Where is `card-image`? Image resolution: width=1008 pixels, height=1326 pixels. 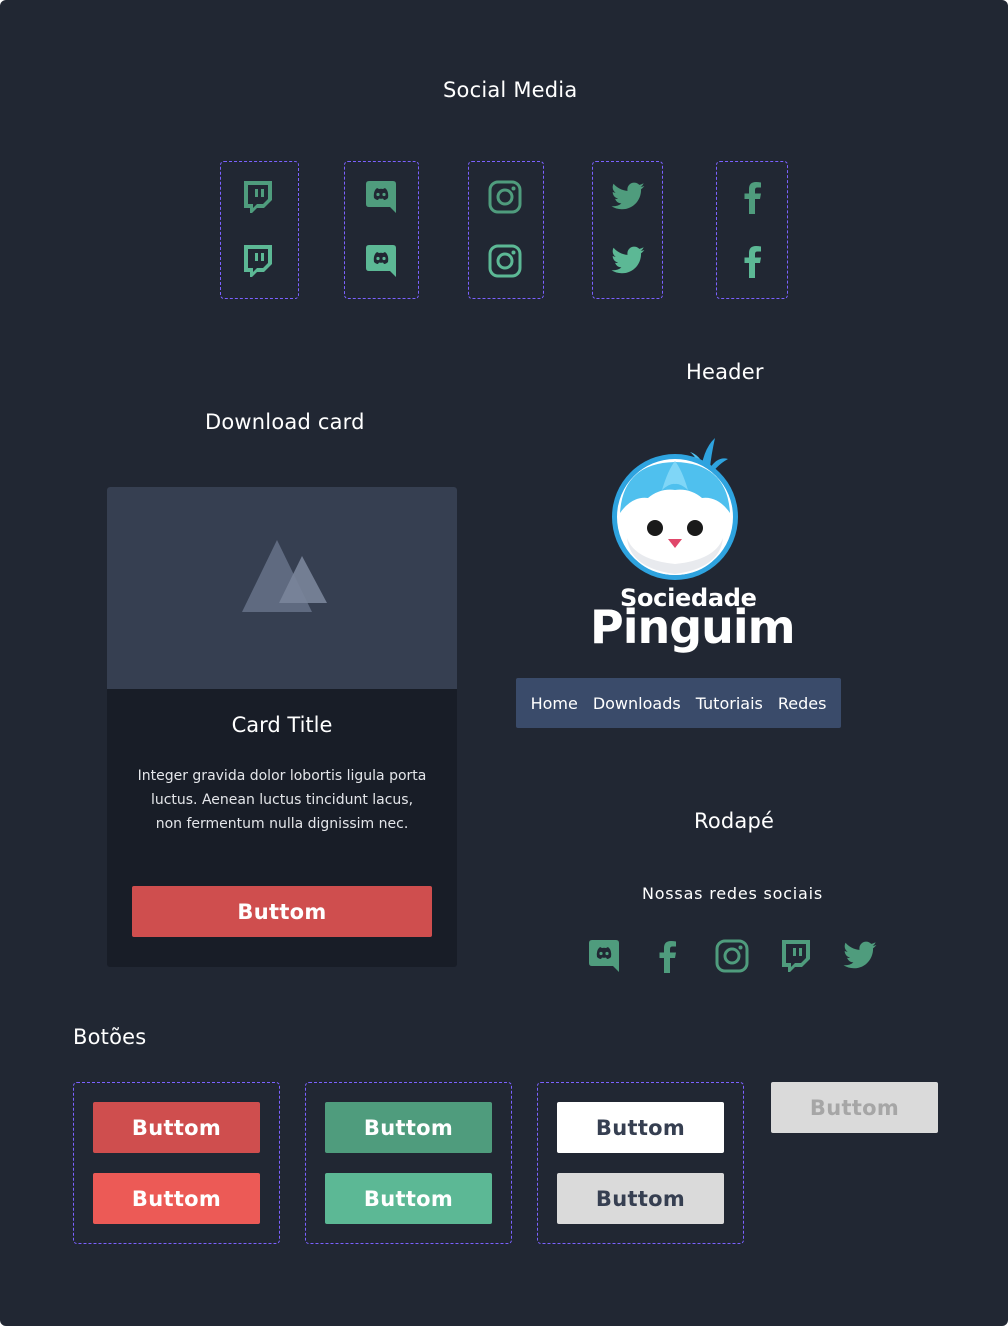 card-image is located at coordinates (282, 588).